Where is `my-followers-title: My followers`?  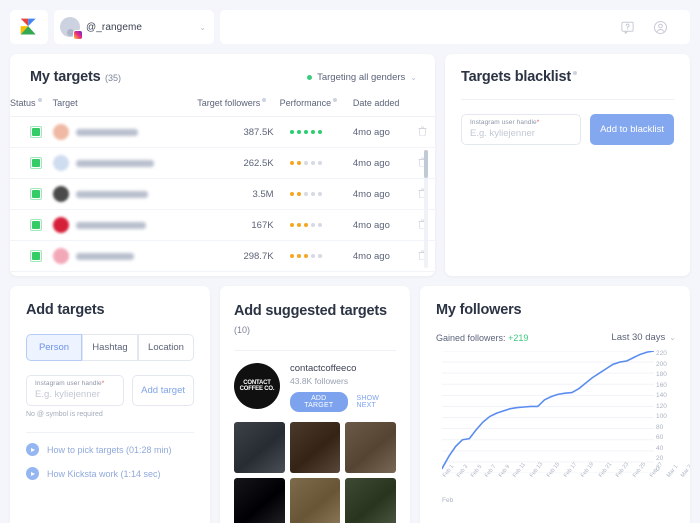
my-followers-title: My followers is located at coordinates (479, 310).